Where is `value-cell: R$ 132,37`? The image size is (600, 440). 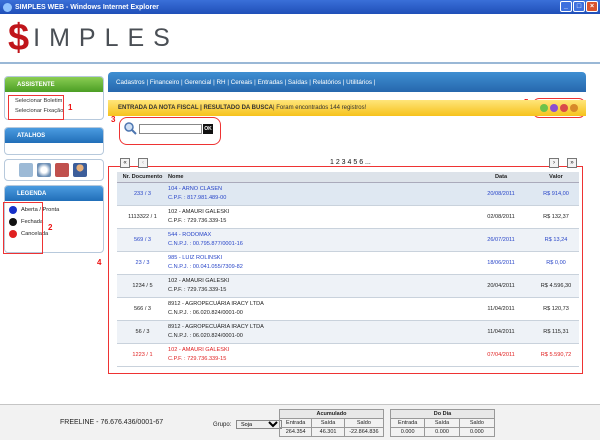
value-cell: R$ 132,37 is located at coordinates (554, 217).